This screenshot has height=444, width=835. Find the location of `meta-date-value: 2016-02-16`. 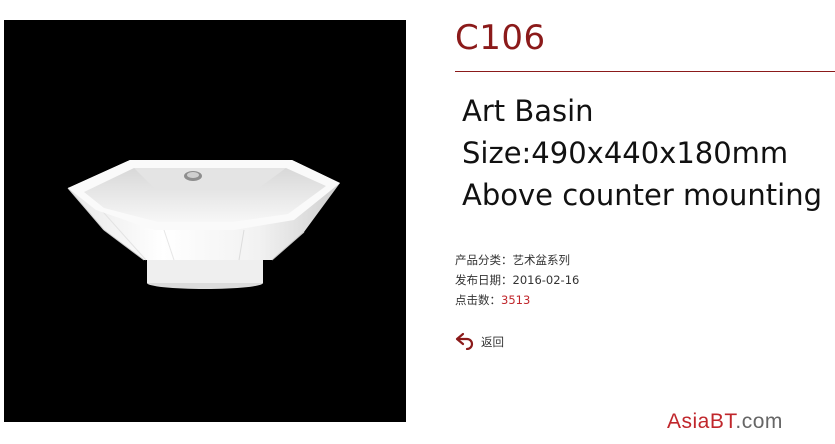

meta-date-value: 2016-02-16 is located at coordinates (546, 280).